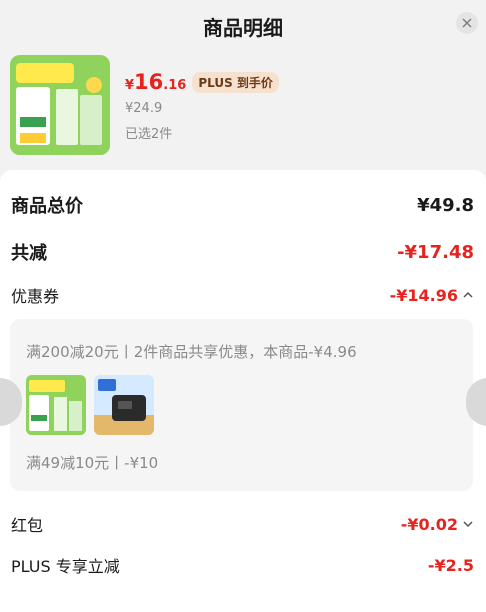 The image size is (486, 612). What do you see at coordinates (29, 253) in the screenshot?
I see `total-discount-label: 共减` at bounding box center [29, 253].